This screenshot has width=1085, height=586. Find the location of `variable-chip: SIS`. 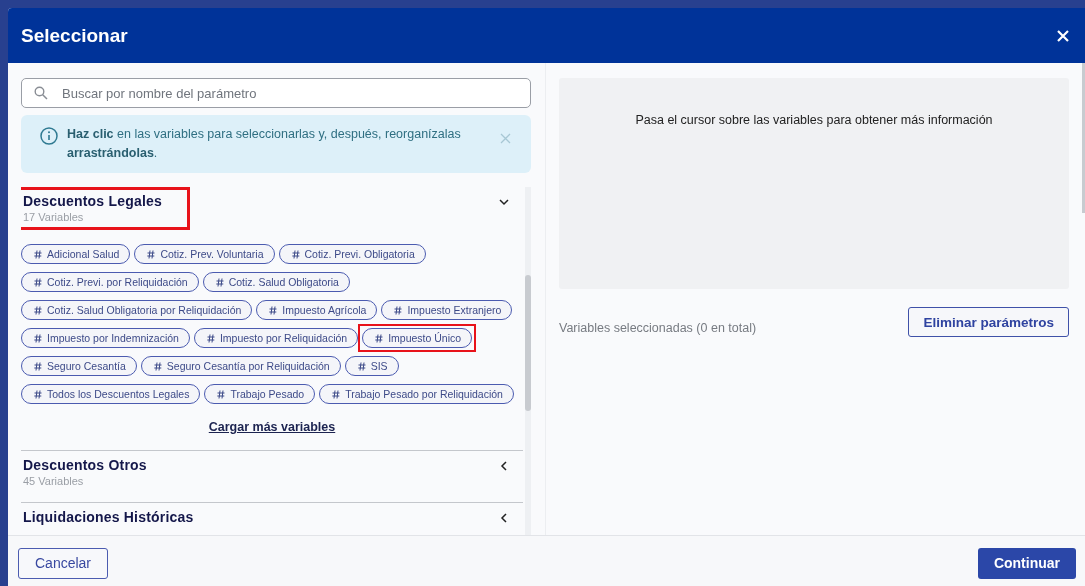

variable-chip: SIS is located at coordinates (371, 366).